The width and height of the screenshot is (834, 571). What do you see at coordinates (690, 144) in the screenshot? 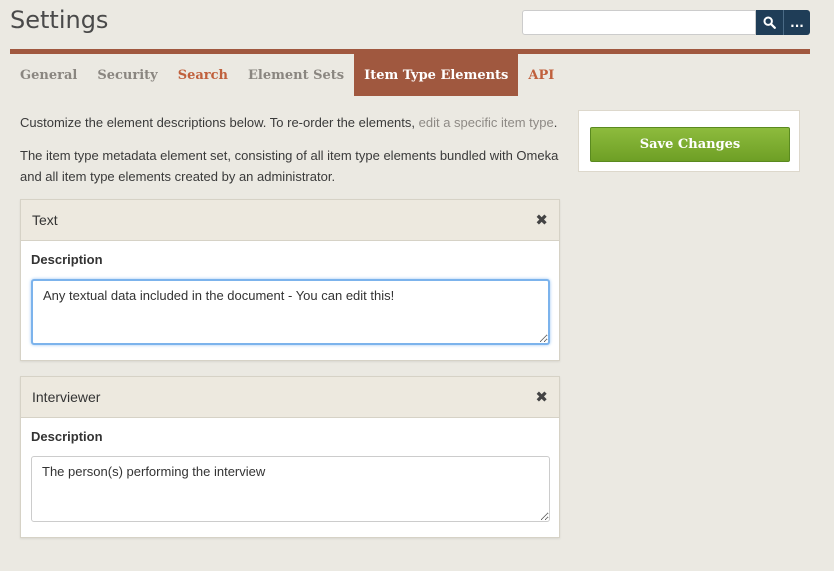
I see `save-changes-button: Save Changes` at bounding box center [690, 144].